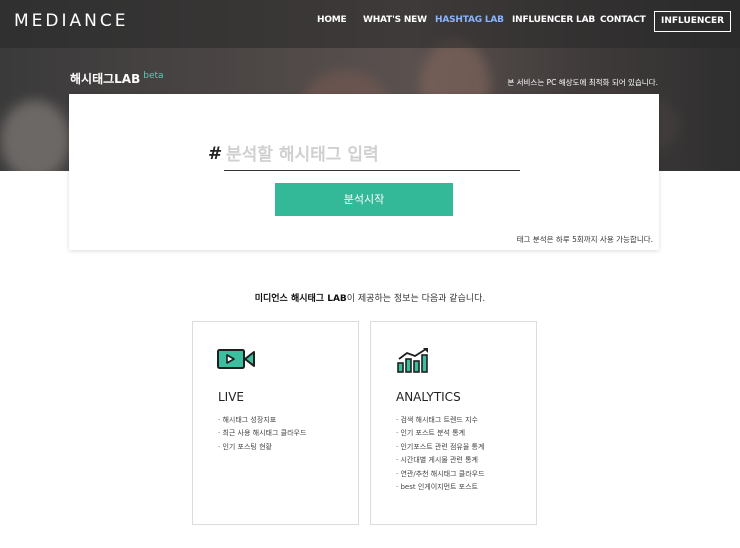  I want to click on video-icon, so click(237, 361).